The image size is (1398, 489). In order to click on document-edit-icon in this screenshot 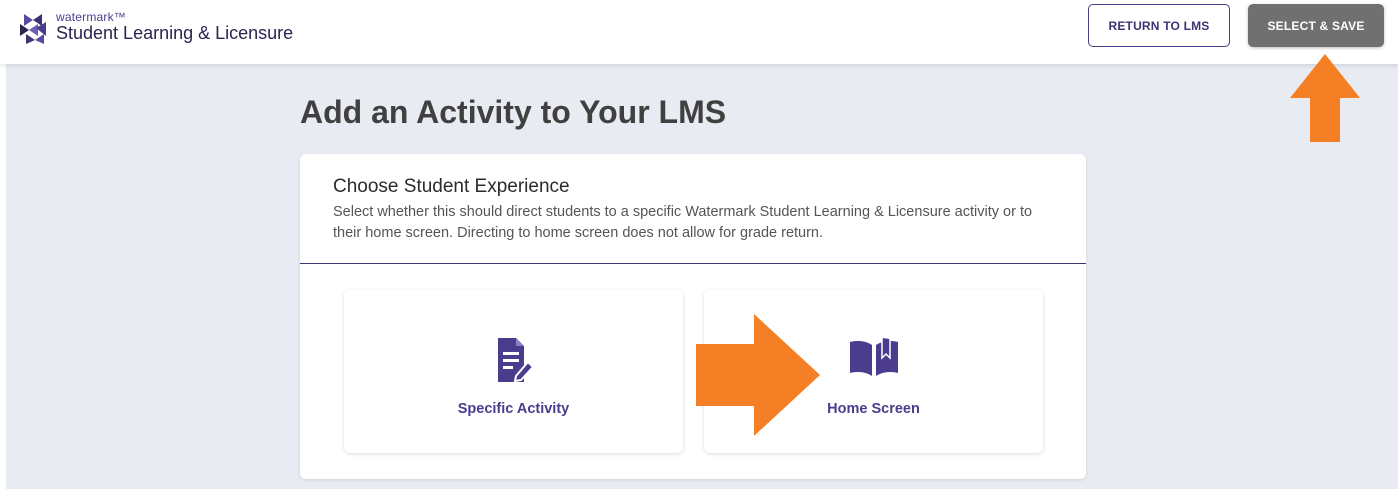, I will do `click(514, 362)`.